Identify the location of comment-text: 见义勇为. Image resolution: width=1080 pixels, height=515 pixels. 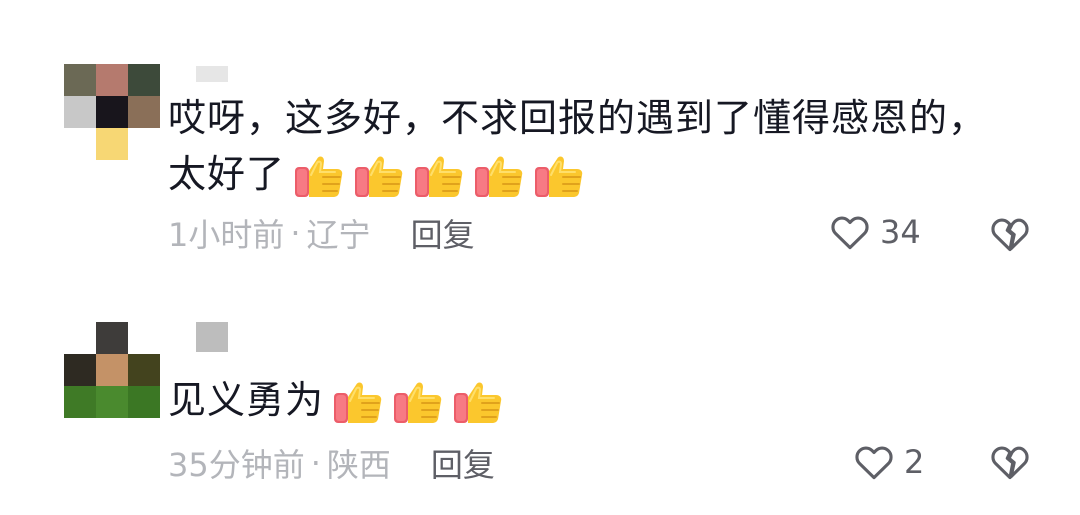
(578, 400).